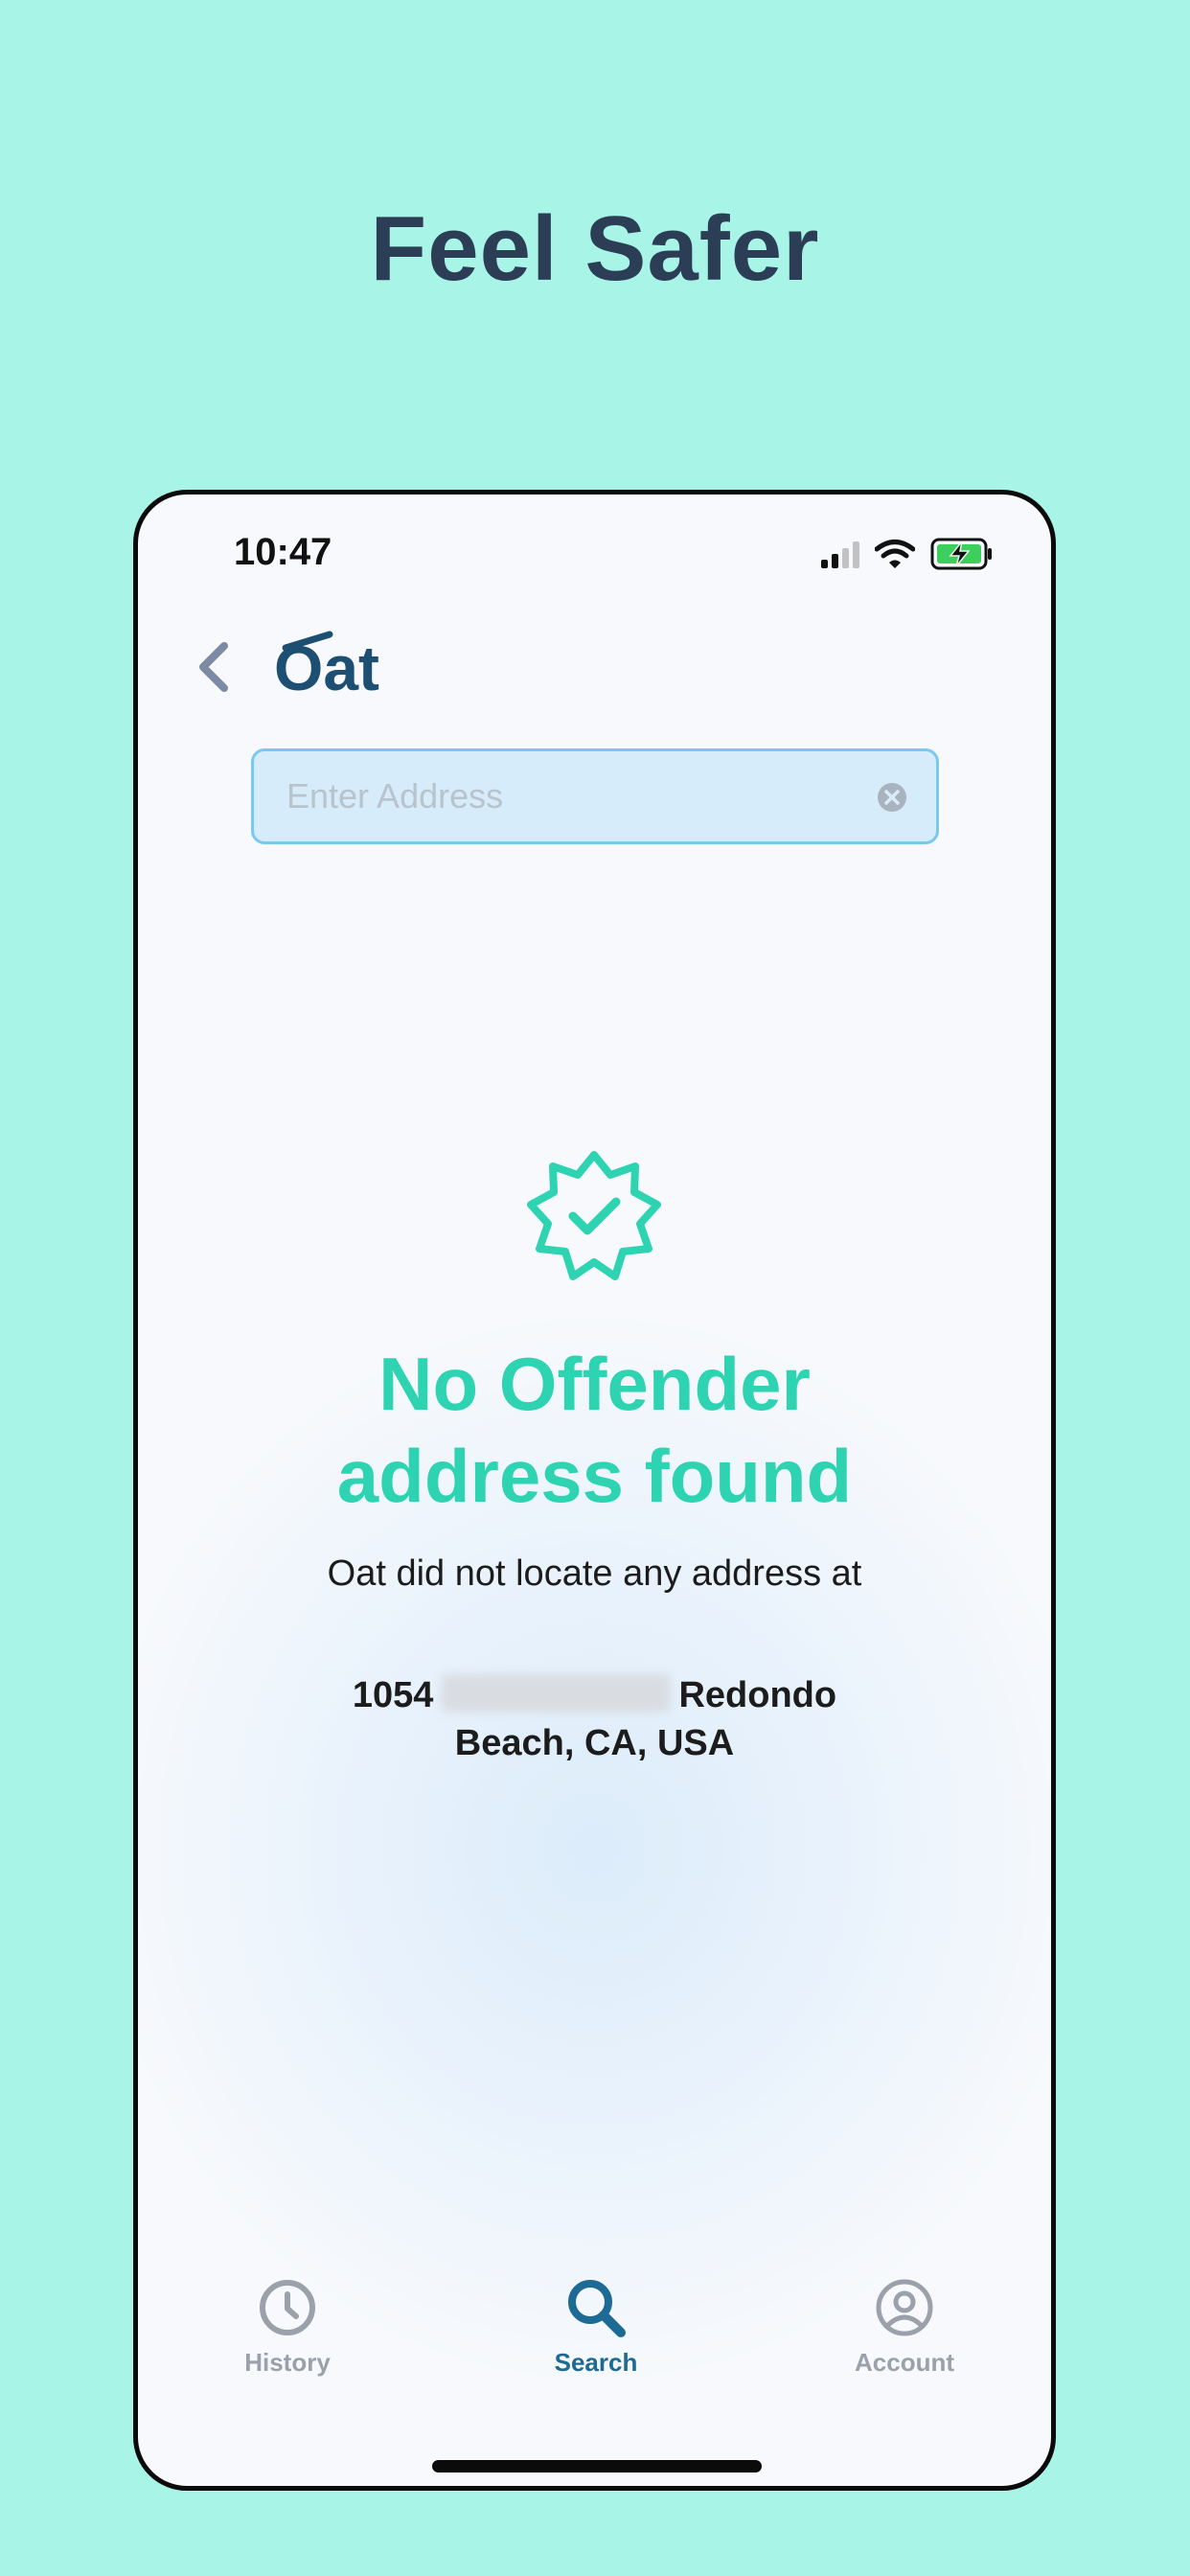 The image size is (1190, 2576). Describe the element at coordinates (840, 554) in the screenshot. I see `cellular-signal-icon` at that location.